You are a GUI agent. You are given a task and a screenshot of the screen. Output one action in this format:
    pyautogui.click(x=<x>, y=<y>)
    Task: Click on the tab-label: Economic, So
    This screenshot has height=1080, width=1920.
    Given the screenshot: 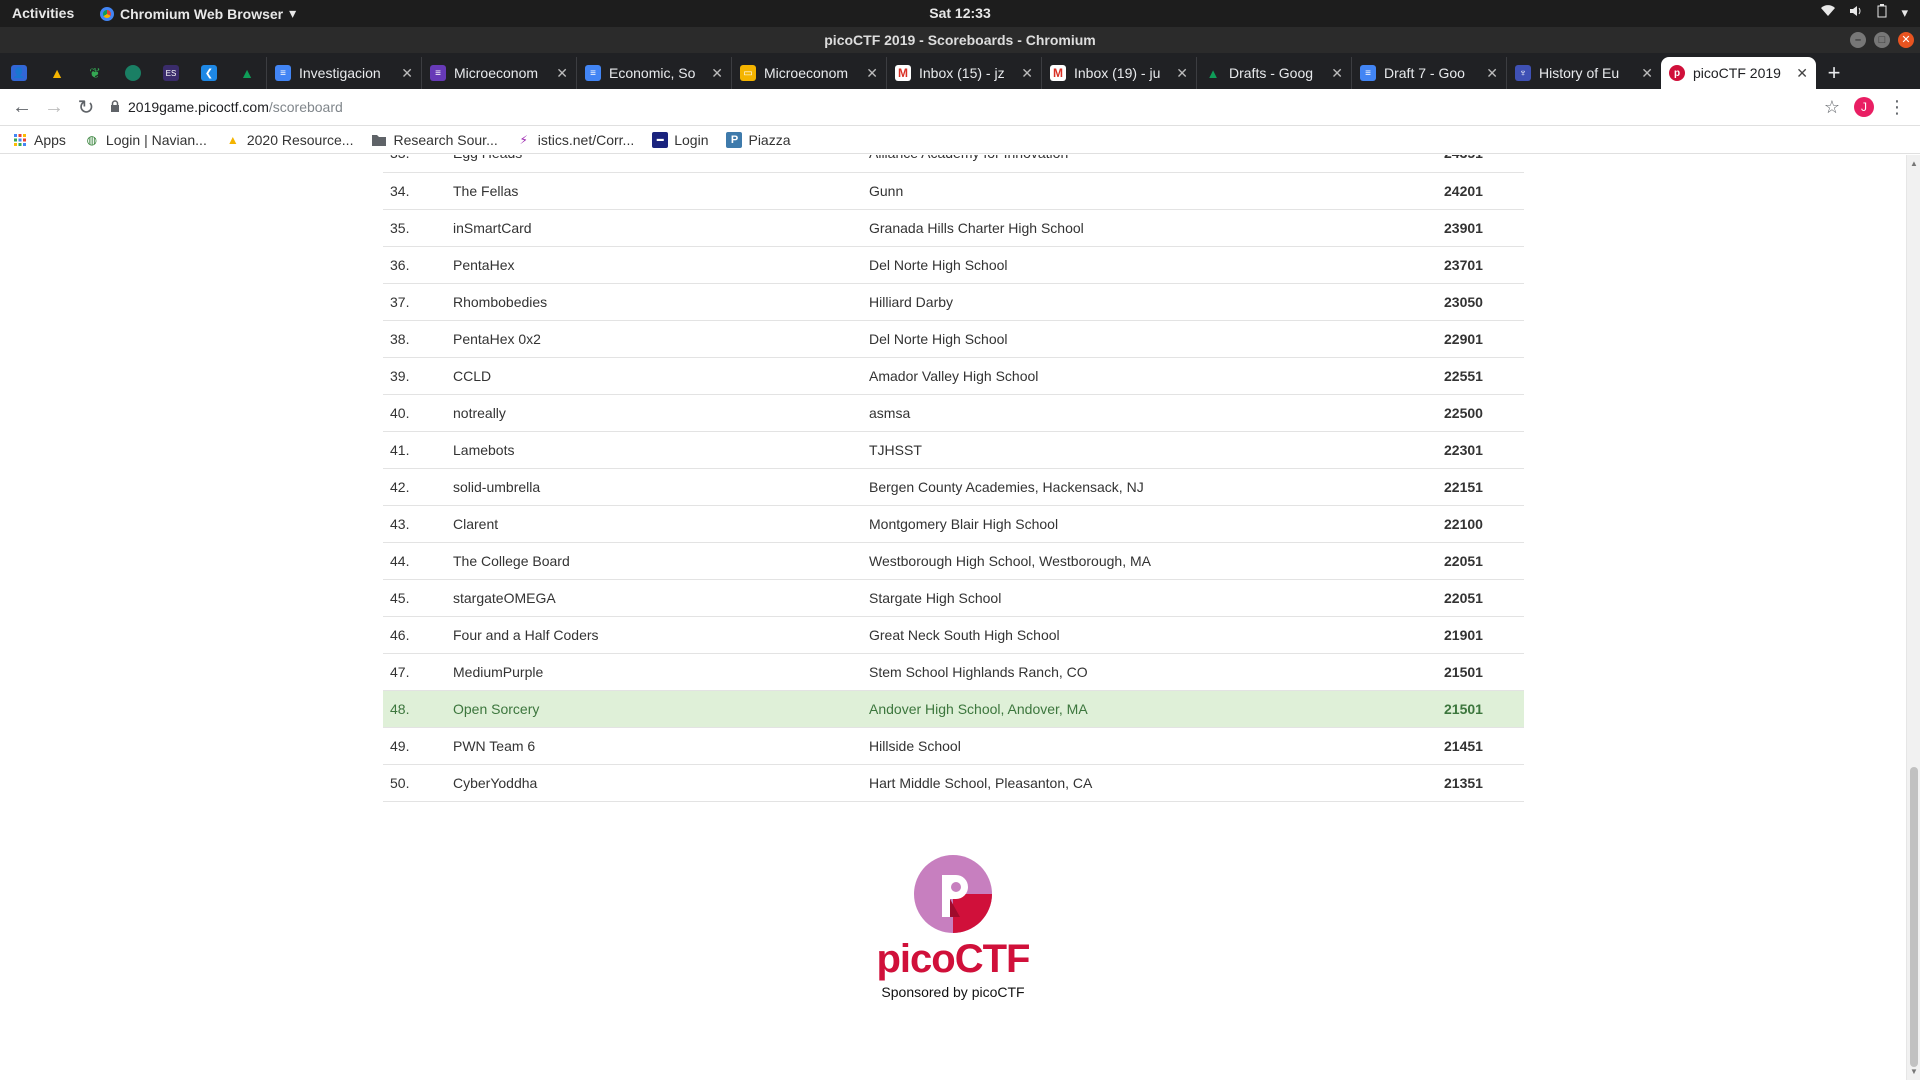 What is the action you would take?
    pyautogui.click(x=652, y=73)
    